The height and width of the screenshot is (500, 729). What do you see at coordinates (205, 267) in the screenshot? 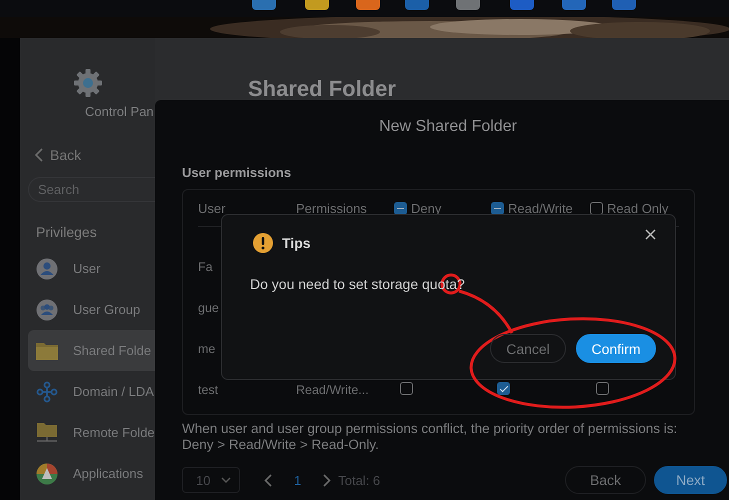
I see `table-cell: Fa` at bounding box center [205, 267].